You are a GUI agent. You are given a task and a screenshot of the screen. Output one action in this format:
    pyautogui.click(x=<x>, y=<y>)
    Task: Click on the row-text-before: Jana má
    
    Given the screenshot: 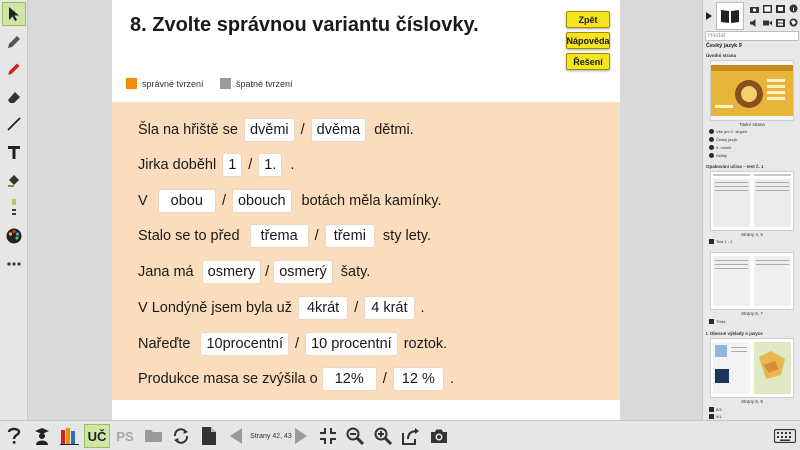 What is the action you would take?
    pyautogui.click(x=166, y=272)
    